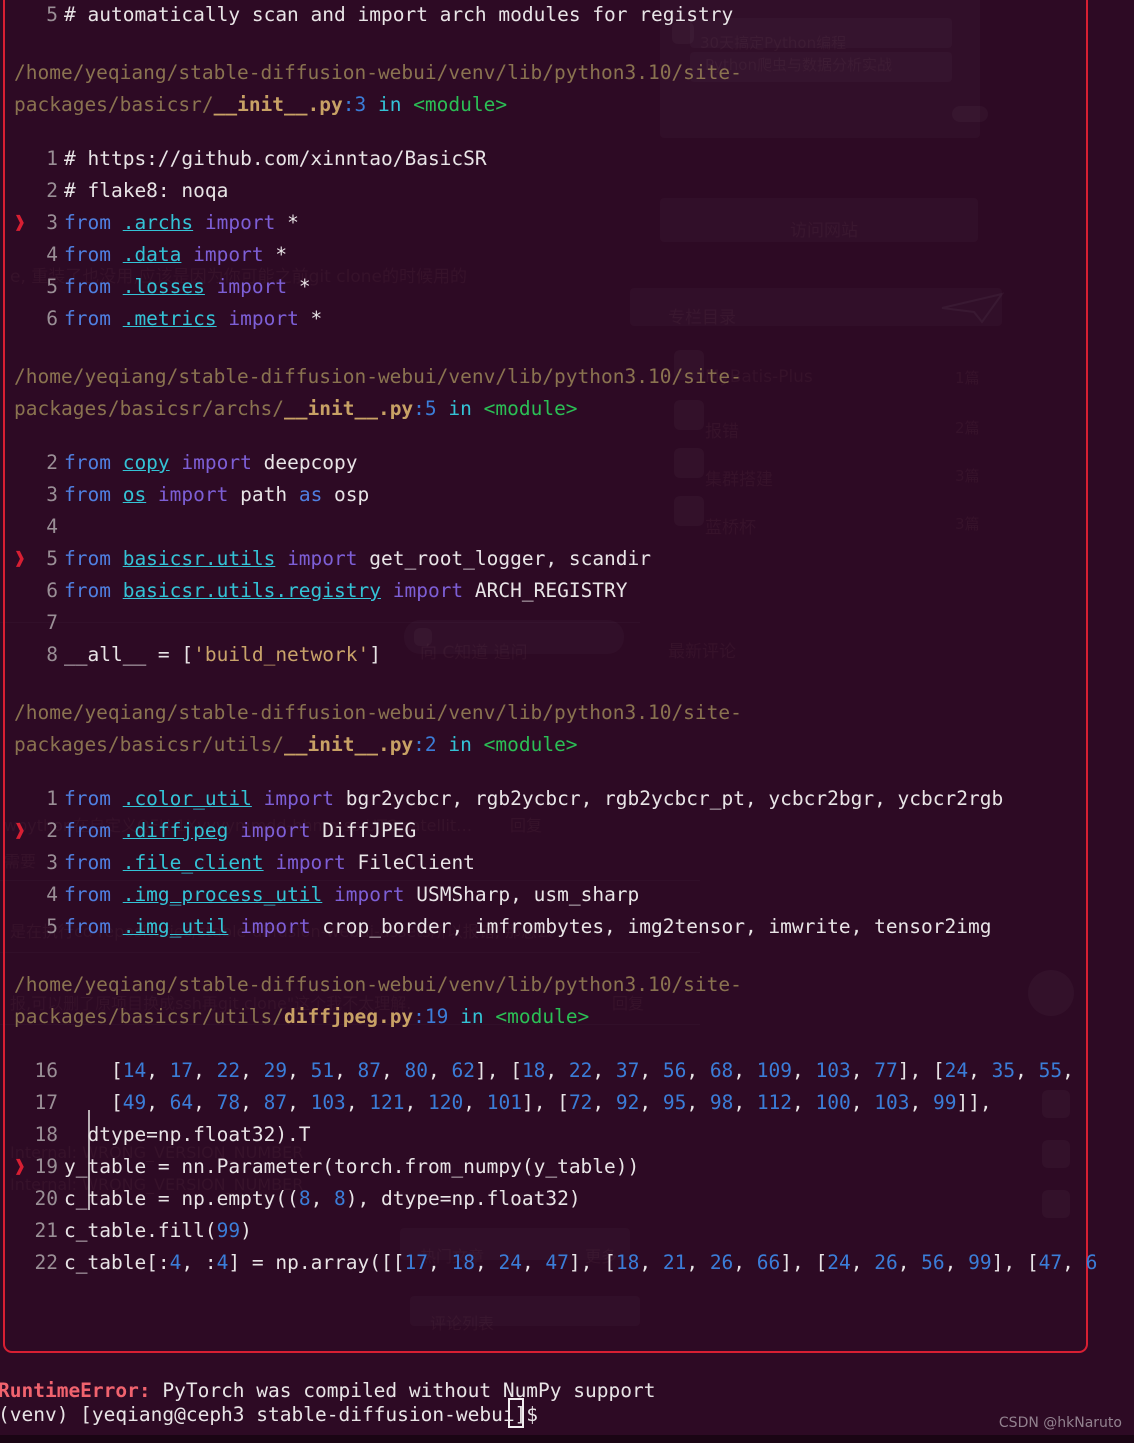 Image resolution: width=1134 pixels, height=1443 pixels. What do you see at coordinates (240, 830) in the screenshot?
I see `code-line: from .diffjpeg import DiffJPEG` at bounding box center [240, 830].